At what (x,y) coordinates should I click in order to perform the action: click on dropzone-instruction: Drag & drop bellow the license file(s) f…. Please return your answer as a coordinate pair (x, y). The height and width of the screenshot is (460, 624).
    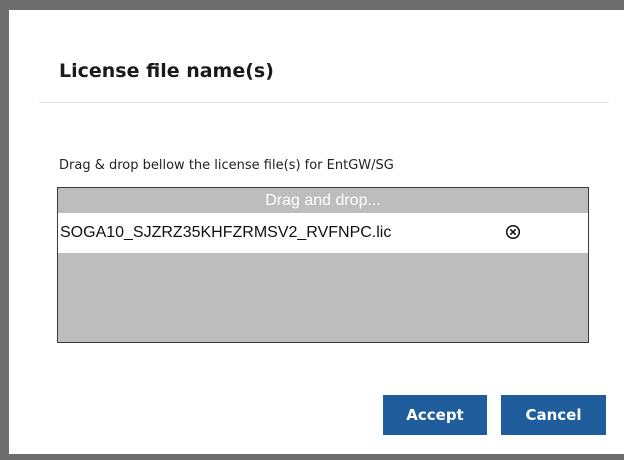
    Looking at the image, I should click on (226, 165).